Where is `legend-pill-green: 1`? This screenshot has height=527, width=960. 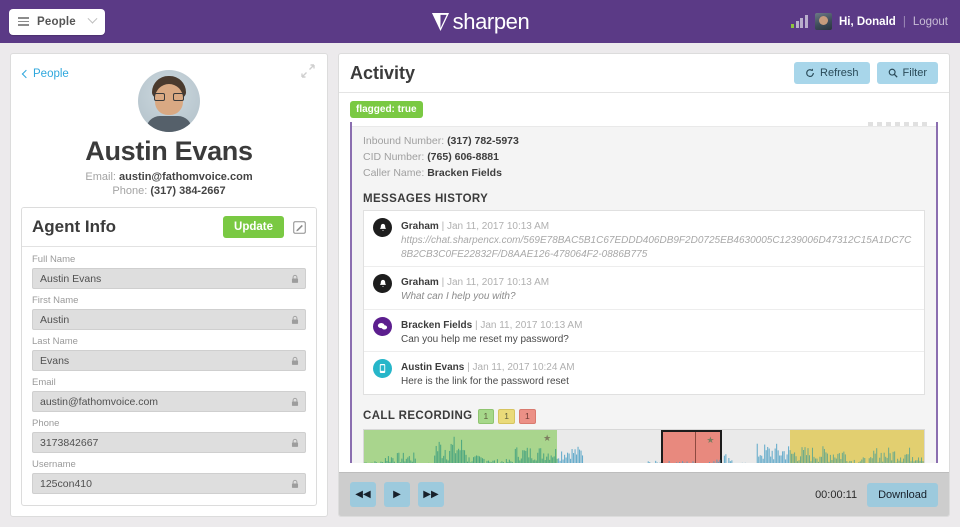 legend-pill-green: 1 is located at coordinates (486, 416).